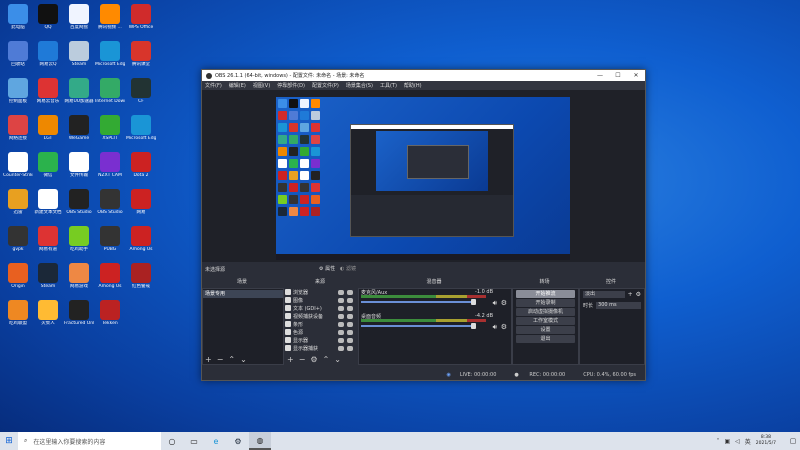  What do you see at coordinates (727, 441) in the screenshot?
I see `network-icon: ▣` at bounding box center [727, 441].